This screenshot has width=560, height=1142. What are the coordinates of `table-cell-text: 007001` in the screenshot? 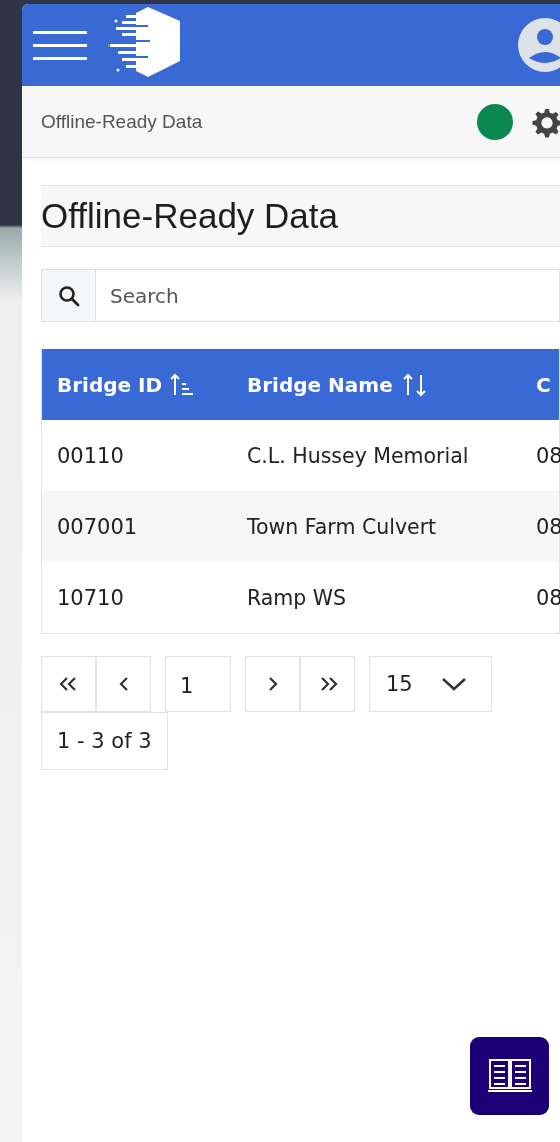 It's located at (97, 526).